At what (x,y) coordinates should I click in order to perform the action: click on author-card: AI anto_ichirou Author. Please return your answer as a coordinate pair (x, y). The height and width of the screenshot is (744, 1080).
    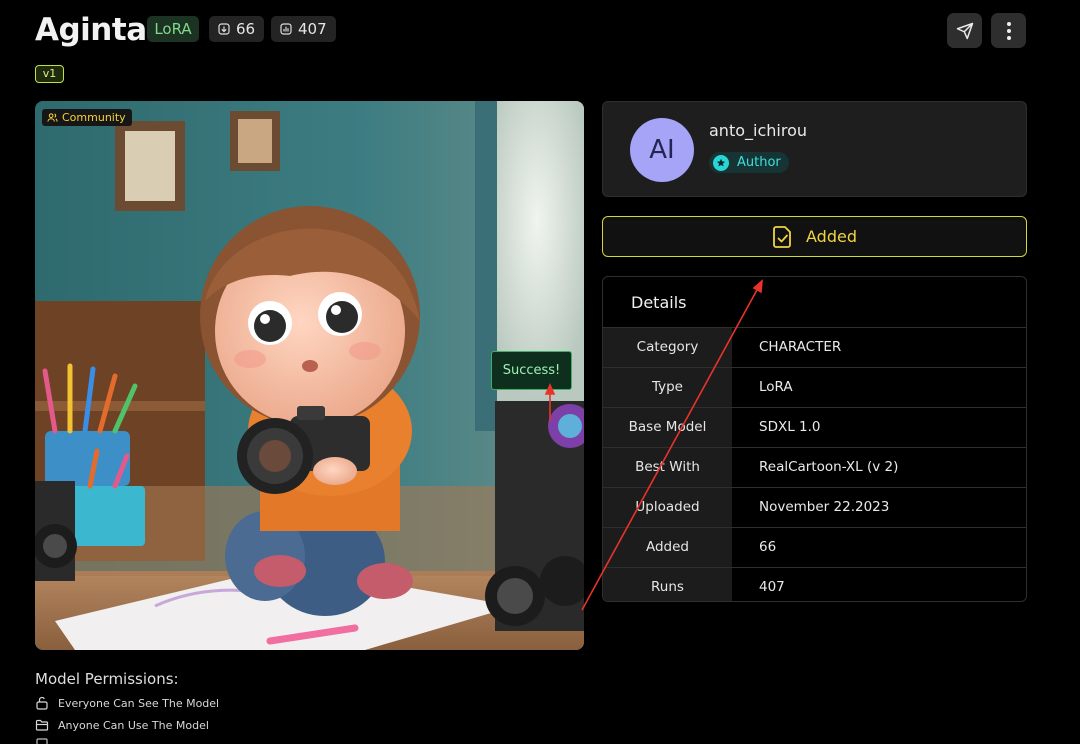
    Looking at the image, I should click on (814, 149).